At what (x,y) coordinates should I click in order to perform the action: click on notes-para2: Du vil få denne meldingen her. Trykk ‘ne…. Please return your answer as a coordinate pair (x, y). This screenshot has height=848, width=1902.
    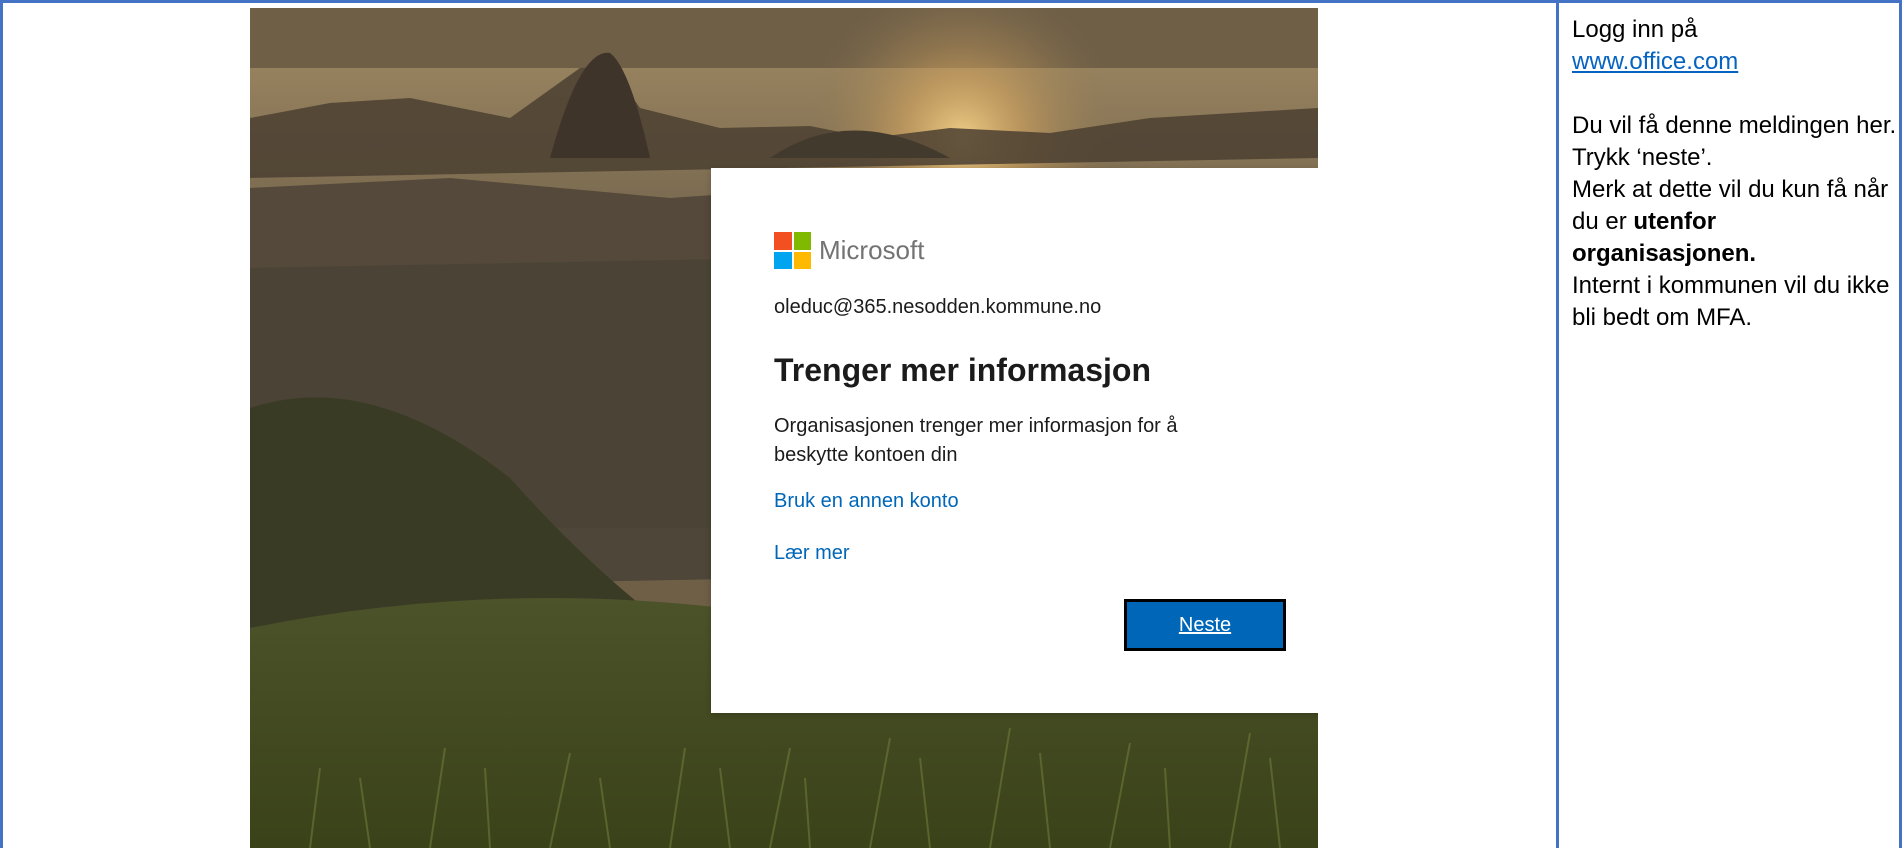
    Looking at the image, I should click on (1734, 141).